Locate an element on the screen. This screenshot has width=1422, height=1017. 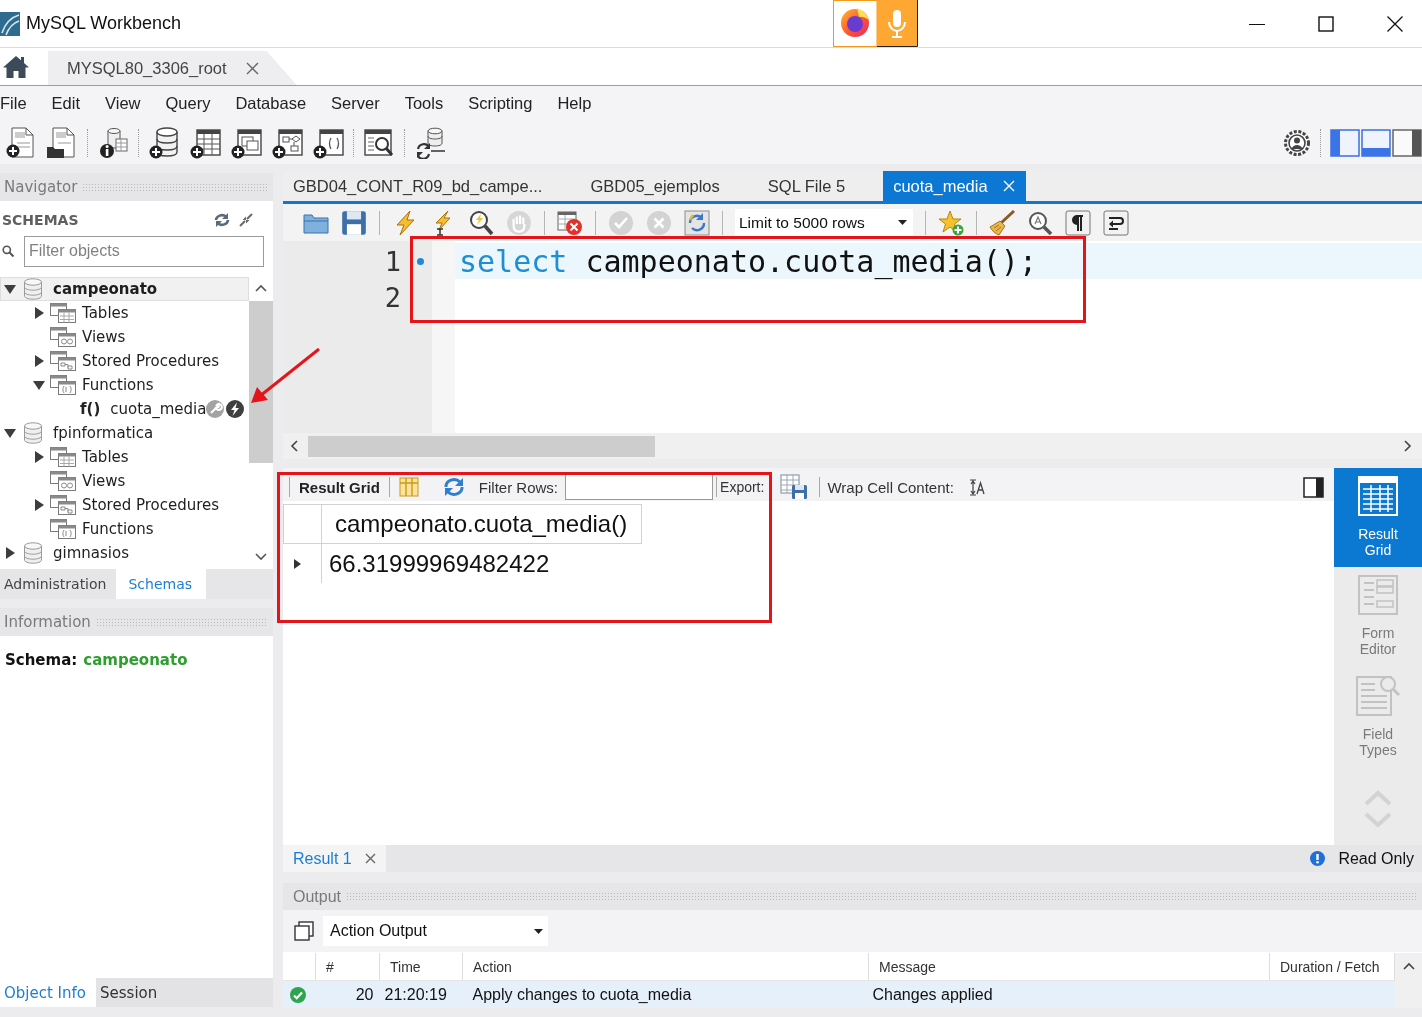
menu-item: Scripting is located at coordinates (500, 103).